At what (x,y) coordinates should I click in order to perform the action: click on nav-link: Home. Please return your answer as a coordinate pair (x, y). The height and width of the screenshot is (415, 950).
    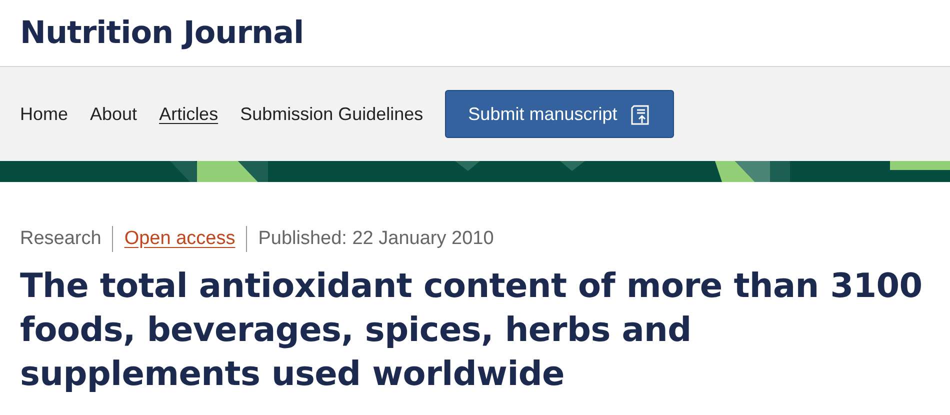
    Looking at the image, I should click on (44, 114).